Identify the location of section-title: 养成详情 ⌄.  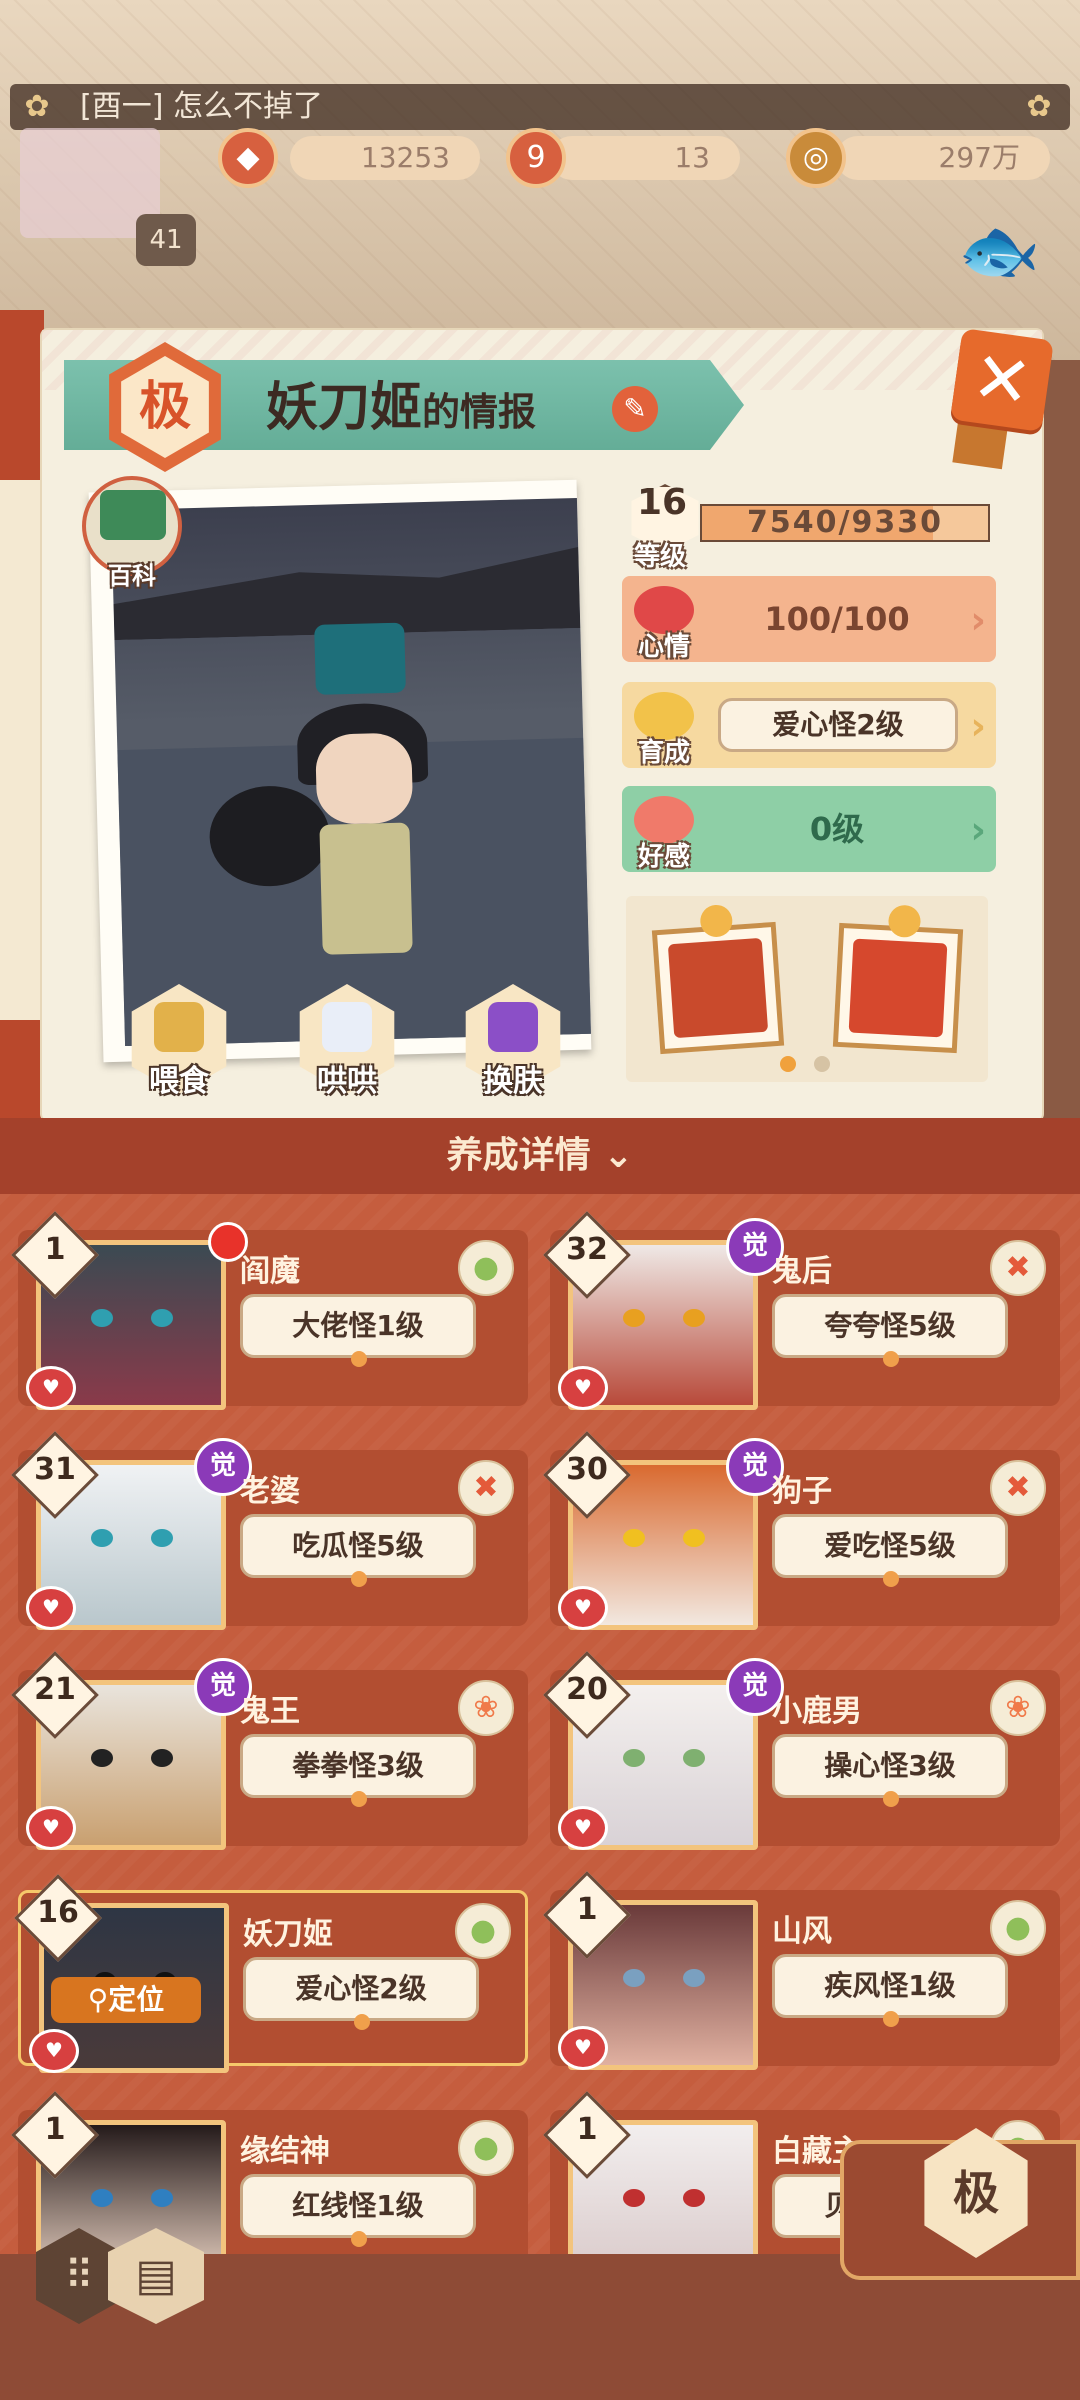
(540, 1156).